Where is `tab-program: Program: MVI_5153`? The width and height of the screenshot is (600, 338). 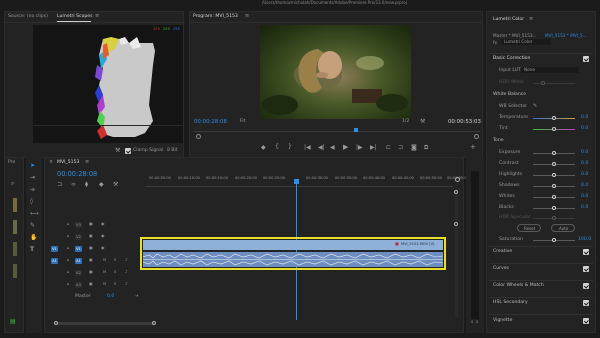 tab-program: Program: MVI_5153 is located at coordinates (215, 17).